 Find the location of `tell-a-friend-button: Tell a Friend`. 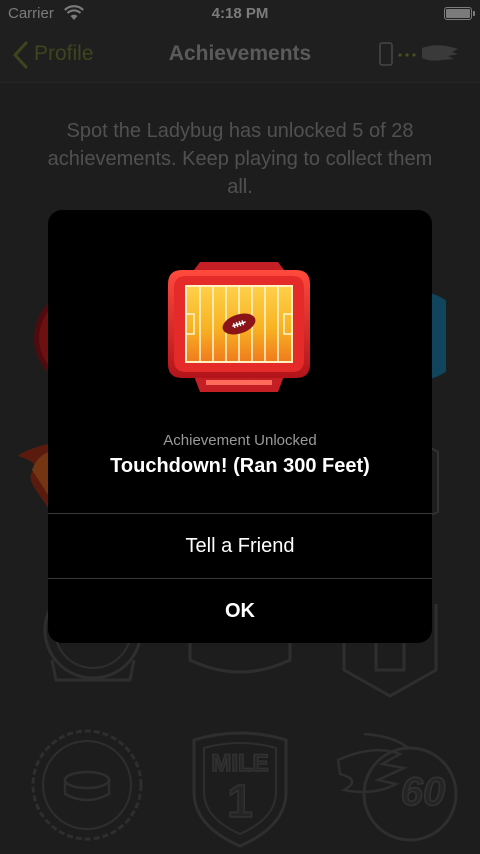

tell-a-friend-button: Tell a Friend is located at coordinates (240, 546).